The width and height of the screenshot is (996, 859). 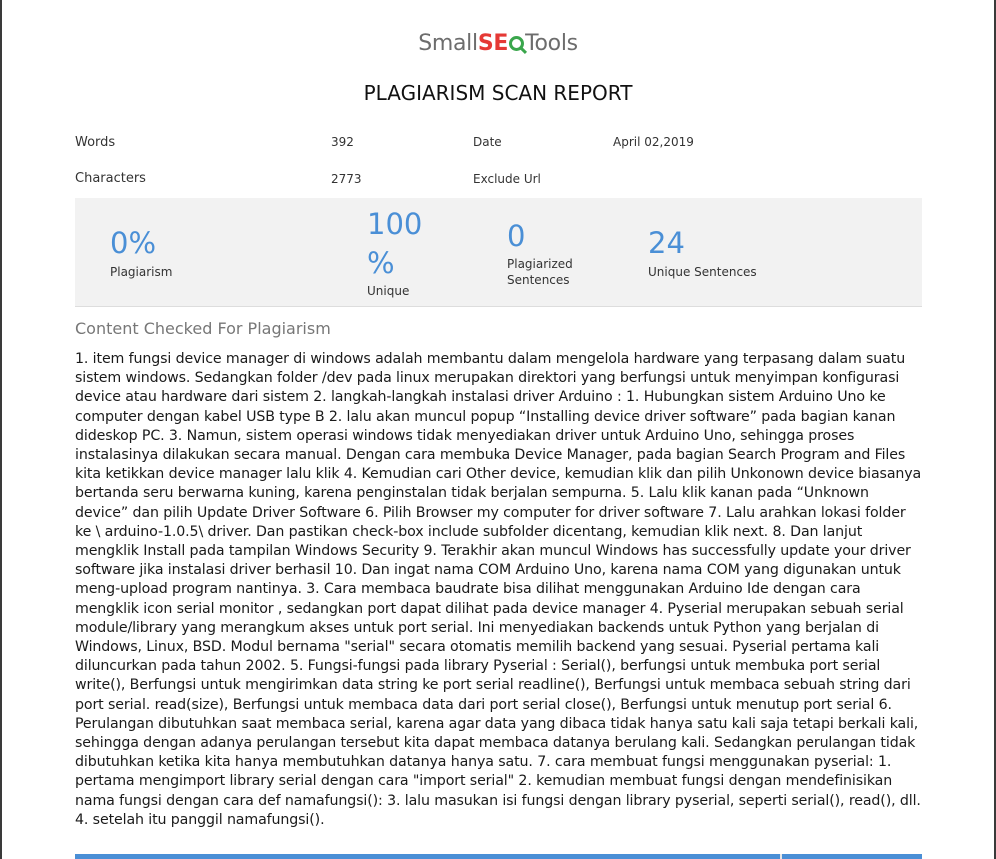 I want to click on logo-text-small: Small, so click(x=448, y=43).